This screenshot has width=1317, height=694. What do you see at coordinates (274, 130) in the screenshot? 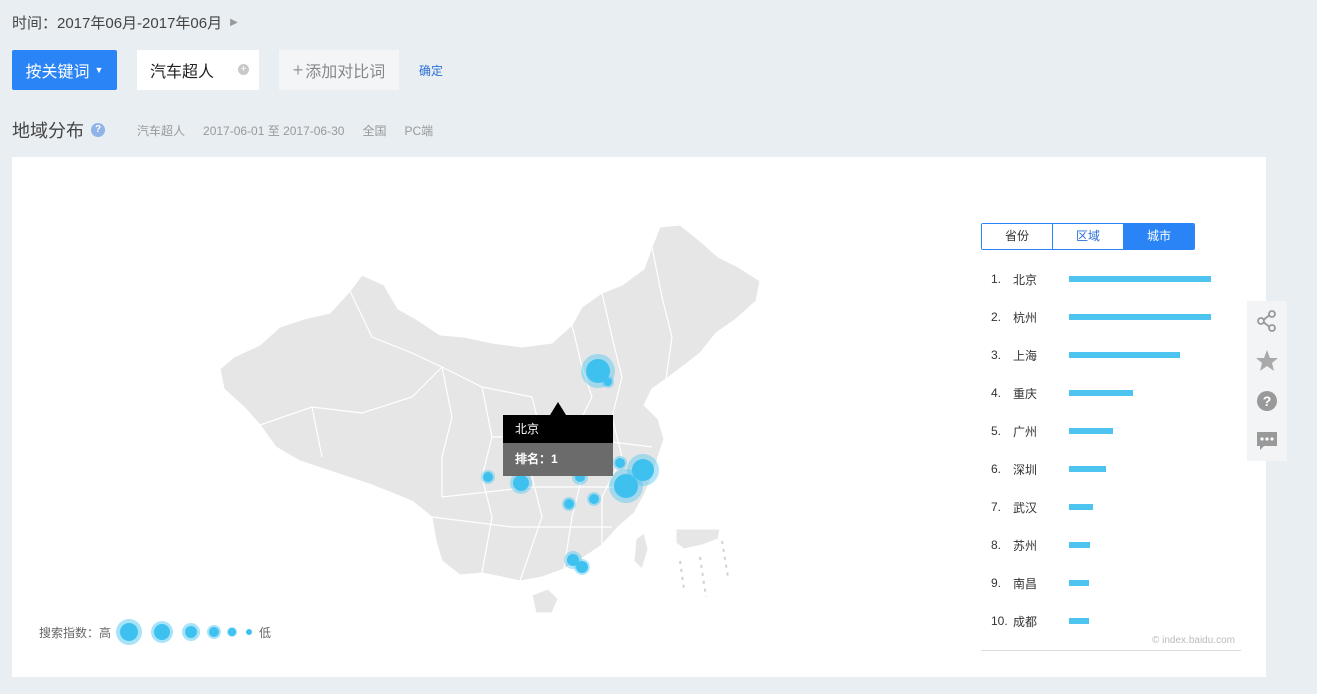
I see `meta-date-range: 2017-06-01 至 2017-06-30` at bounding box center [274, 130].